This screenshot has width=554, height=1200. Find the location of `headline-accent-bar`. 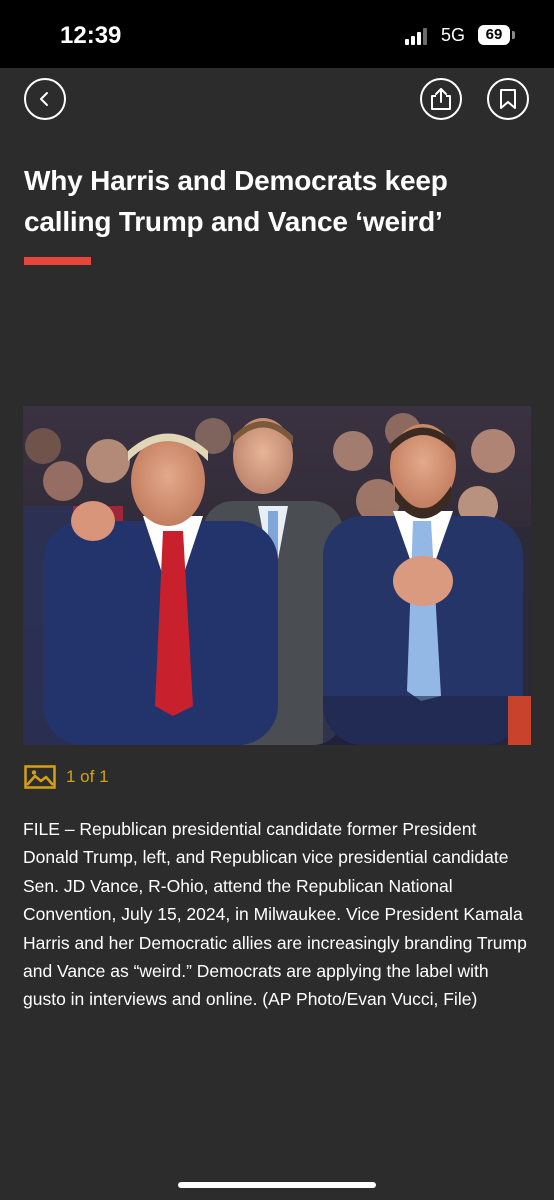

headline-accent-bar is located at coordinates (57, 261).